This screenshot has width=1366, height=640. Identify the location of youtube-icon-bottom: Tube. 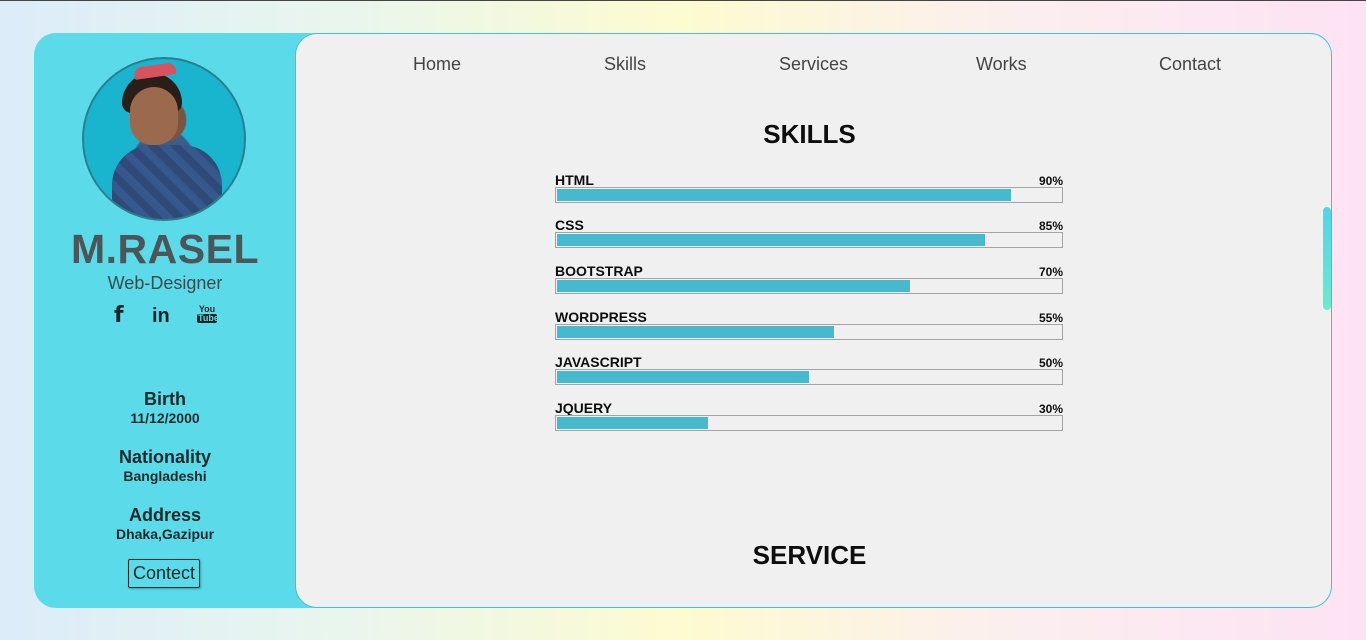
(208, 318).